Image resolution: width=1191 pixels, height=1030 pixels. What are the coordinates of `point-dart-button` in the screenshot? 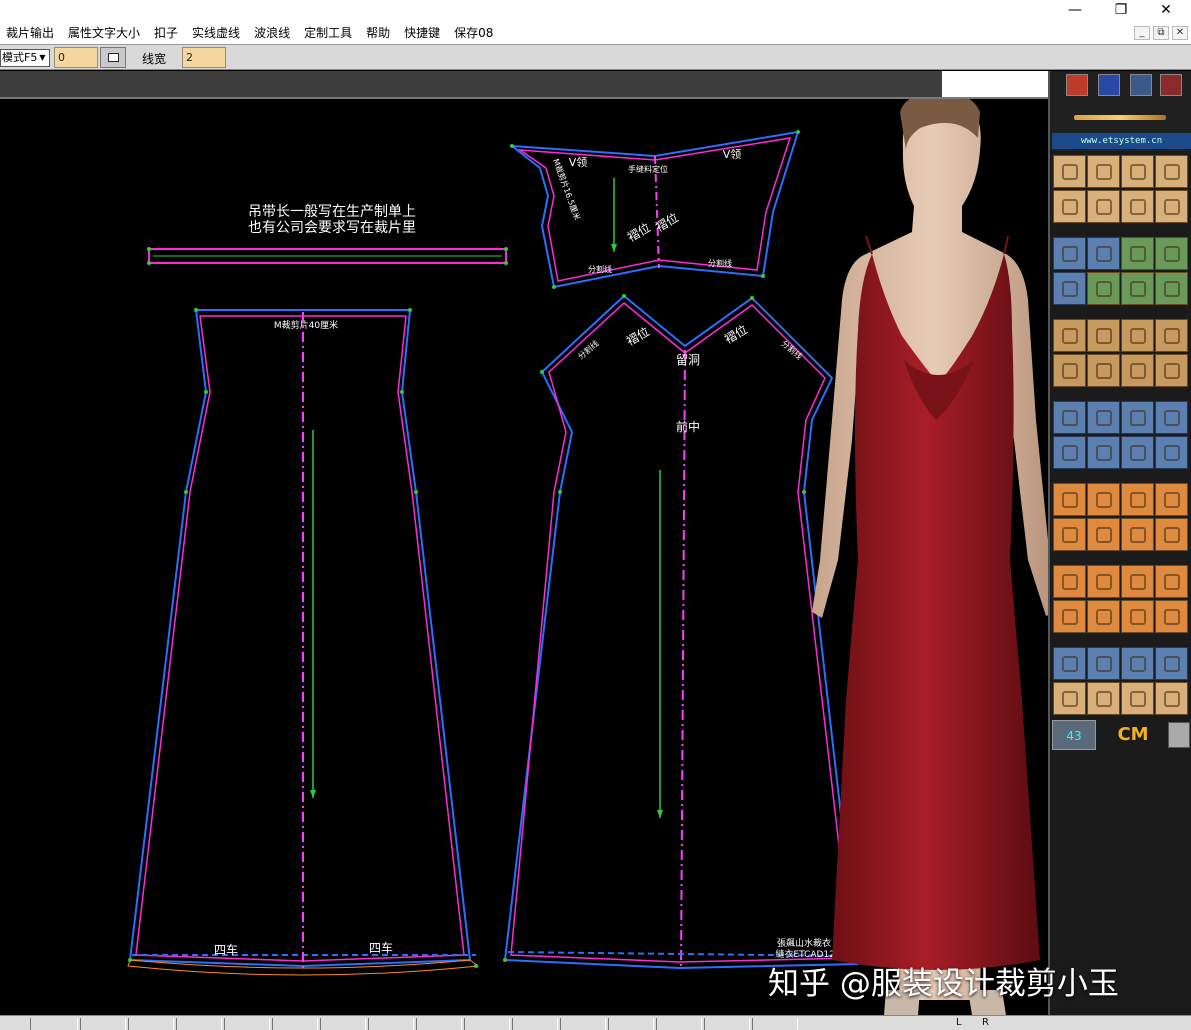 It's located at (1069, 452).